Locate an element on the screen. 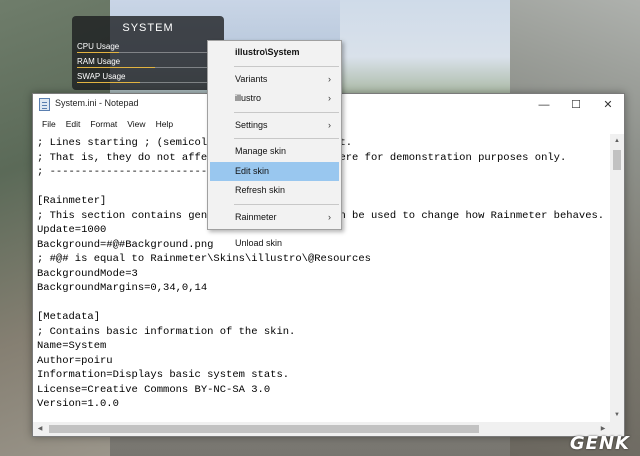 This screenshot has height=456, width=640. editor-line: Name=System is located at coordinates (72, 346).